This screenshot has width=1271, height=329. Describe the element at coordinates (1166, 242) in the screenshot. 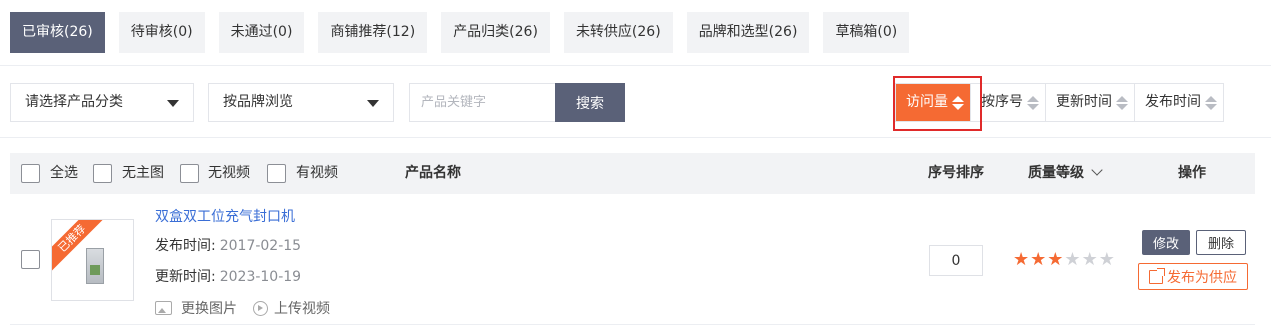

I see `edit-button: 修改` at that location.